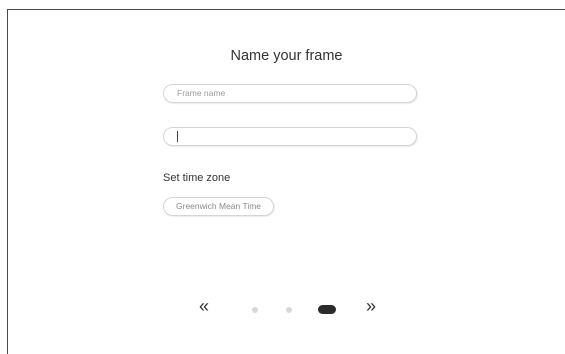  Describe the element at coordinates (371, 306) in the screenshot. I see `next-page-icon: »` at that location.